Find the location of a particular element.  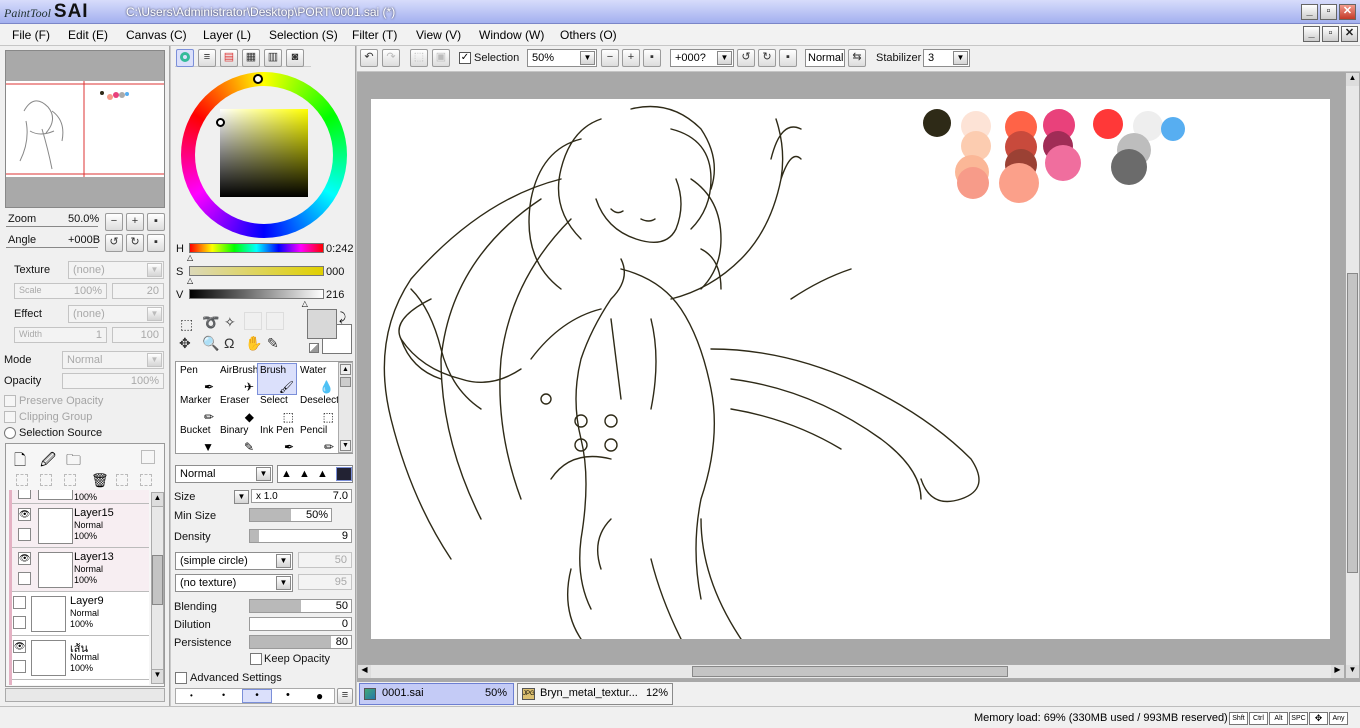

menu-view: View (V) is located at coordinates (438, 35).